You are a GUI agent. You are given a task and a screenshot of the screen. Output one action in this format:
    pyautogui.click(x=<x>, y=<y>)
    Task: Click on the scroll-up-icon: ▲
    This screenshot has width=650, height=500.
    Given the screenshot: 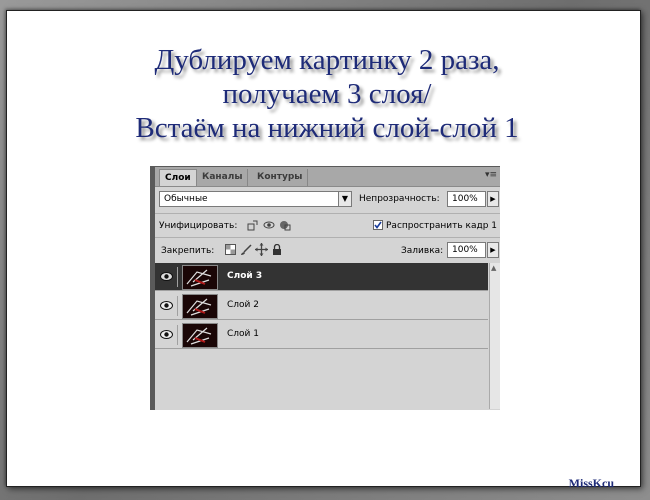 What is the action you would take?
    pyautogui.click(x=493, y=268)
    